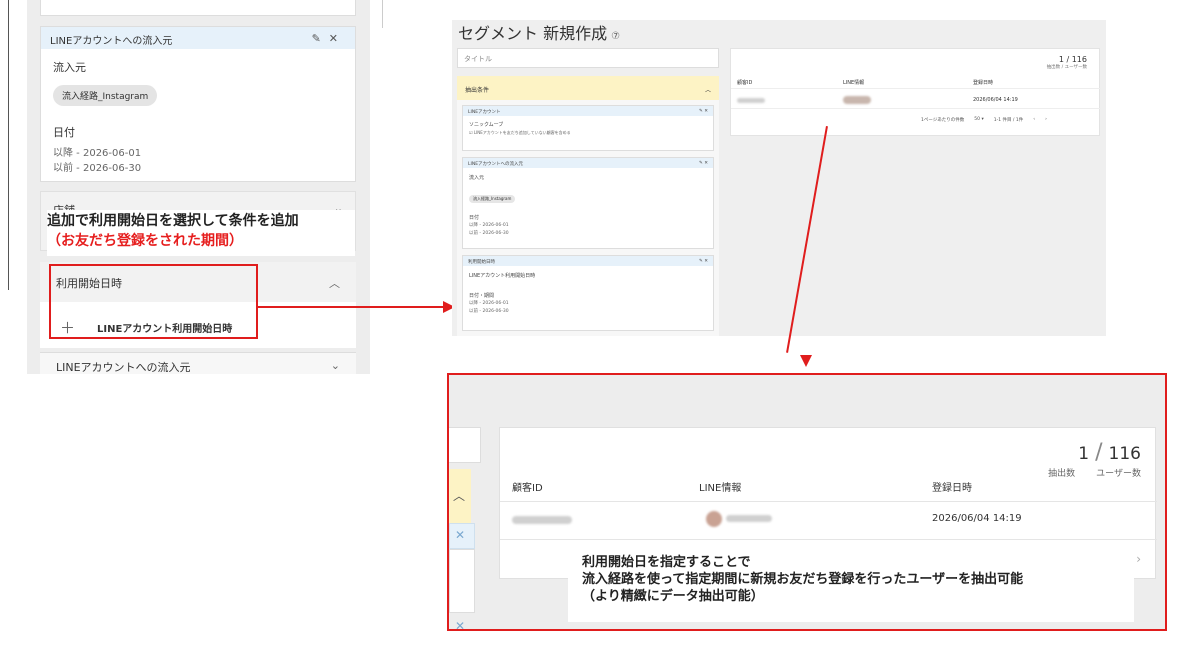 The height and width of the screenshot is (660, 1200). I want to click on callout-line-3: （より精緻にデータ抽出可能）, so click(673, 596).